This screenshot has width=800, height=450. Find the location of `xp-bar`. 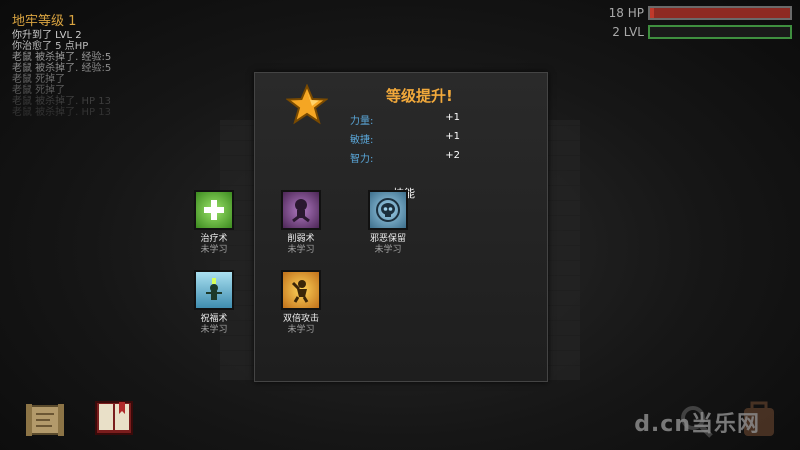

xp-bar is located at coordinates (720, 31).